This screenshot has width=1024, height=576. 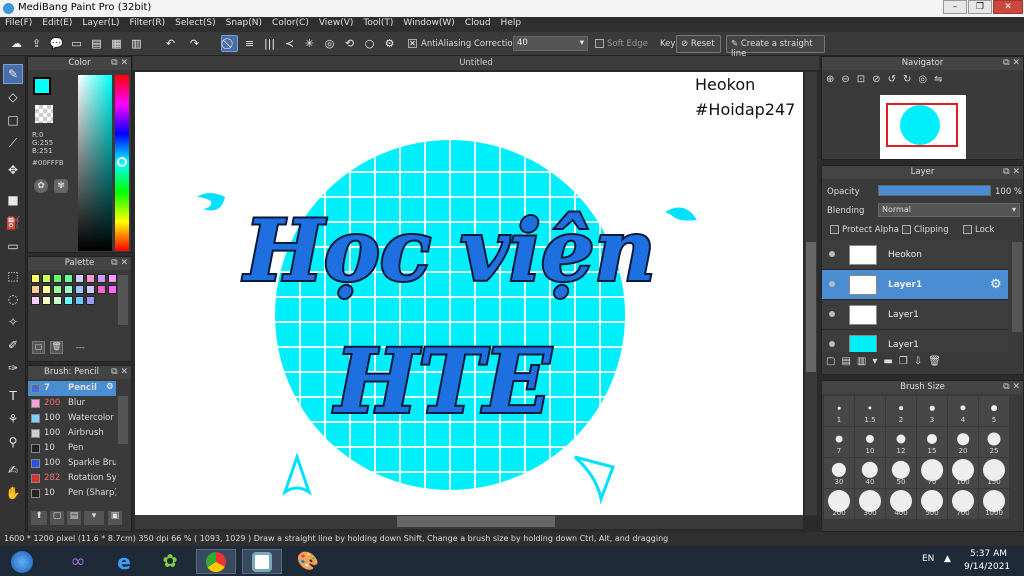 I want to click on new-layer-menu-icon: ▾, so click(x=877, y=361).